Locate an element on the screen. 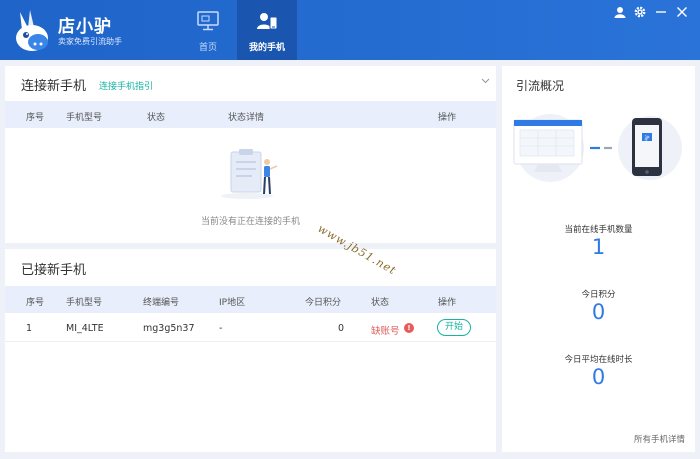 The image size is (700, 459). donkey-logo-icon is located at coordinates (32, 30).